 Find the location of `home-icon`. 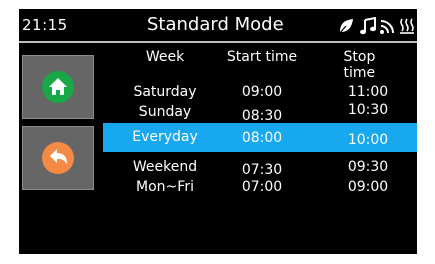

home-icon is located at coordinates (58, 87).